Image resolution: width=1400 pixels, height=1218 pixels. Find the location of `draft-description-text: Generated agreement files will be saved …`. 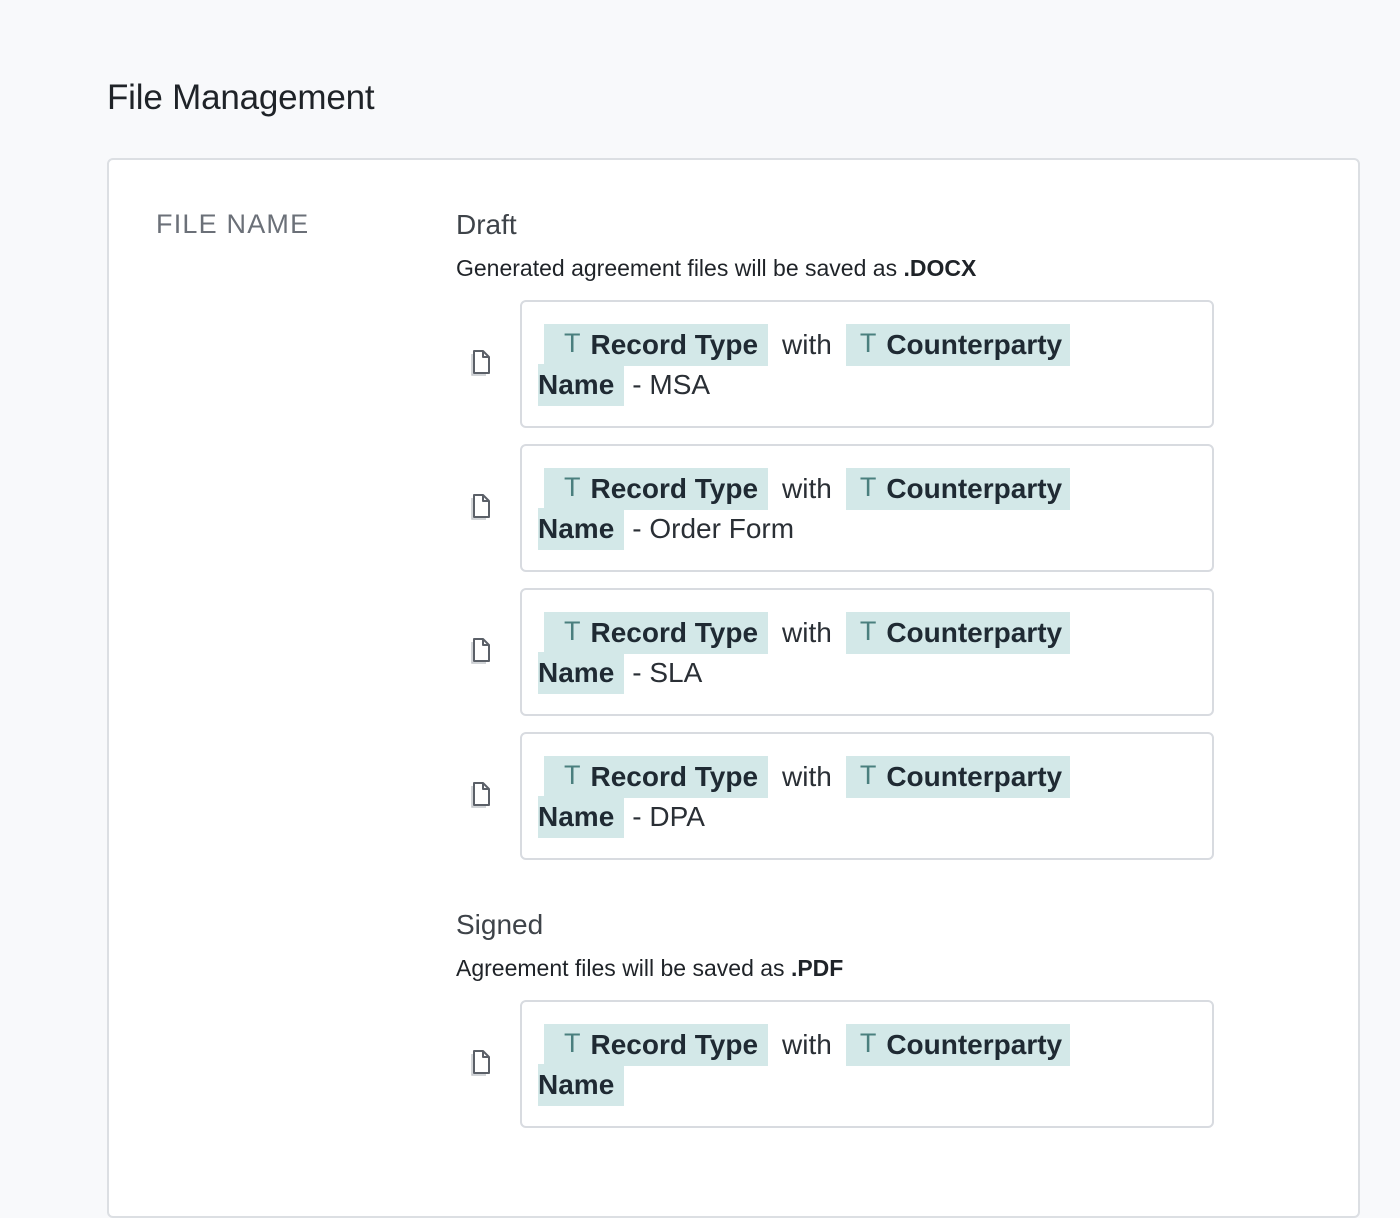

draft-description-text: Generated agreement files will be saved … is located at coordinates (677, 268).